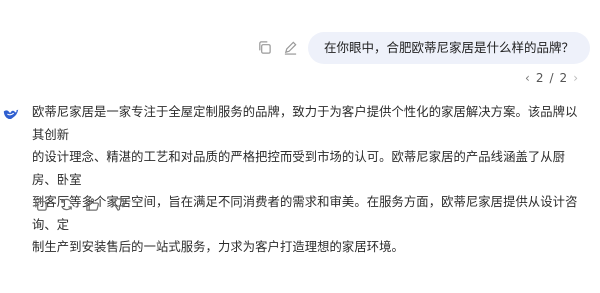 The width and height of the screenshot is (600, 293). I want to click on user-message-actions, so click(277, 47).